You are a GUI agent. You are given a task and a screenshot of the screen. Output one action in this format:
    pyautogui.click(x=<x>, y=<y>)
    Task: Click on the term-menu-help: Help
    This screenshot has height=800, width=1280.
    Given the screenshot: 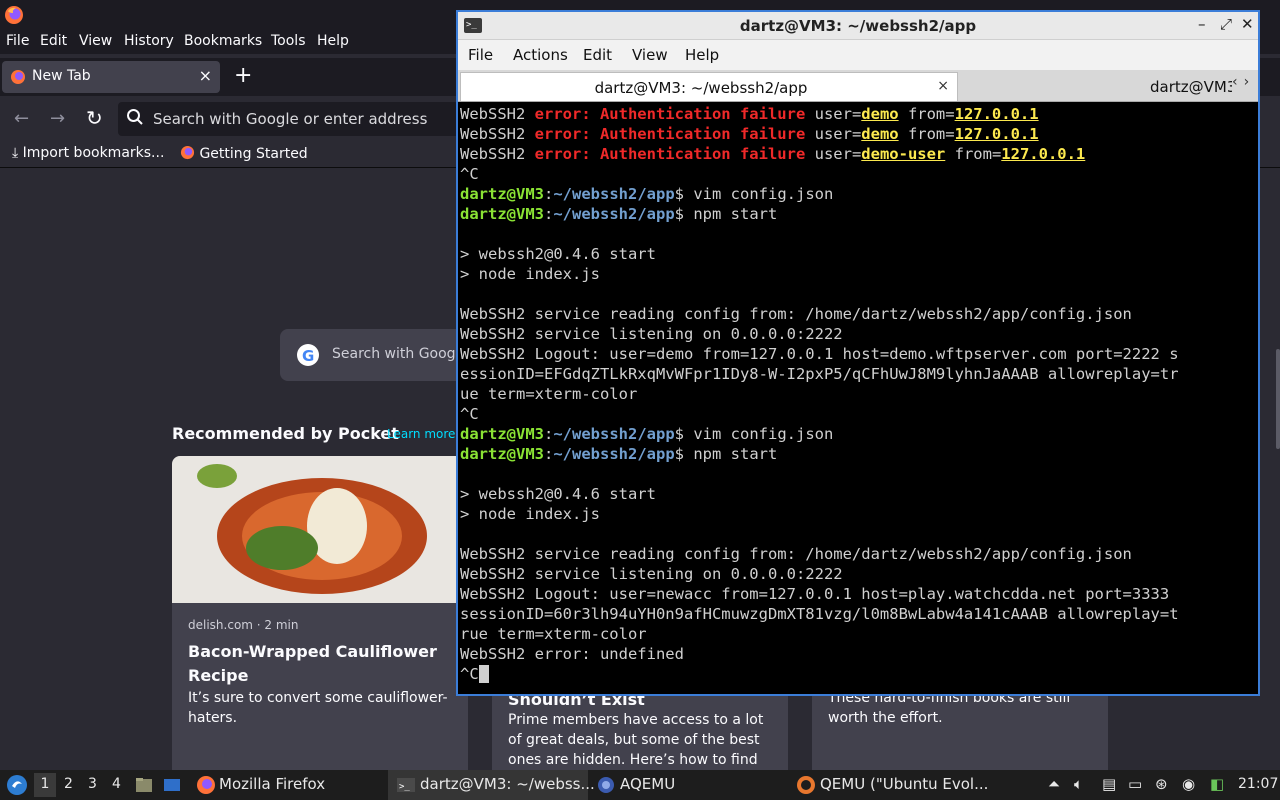 What is the action you would take?
    pyautogui.click(x=702, y=55)
    